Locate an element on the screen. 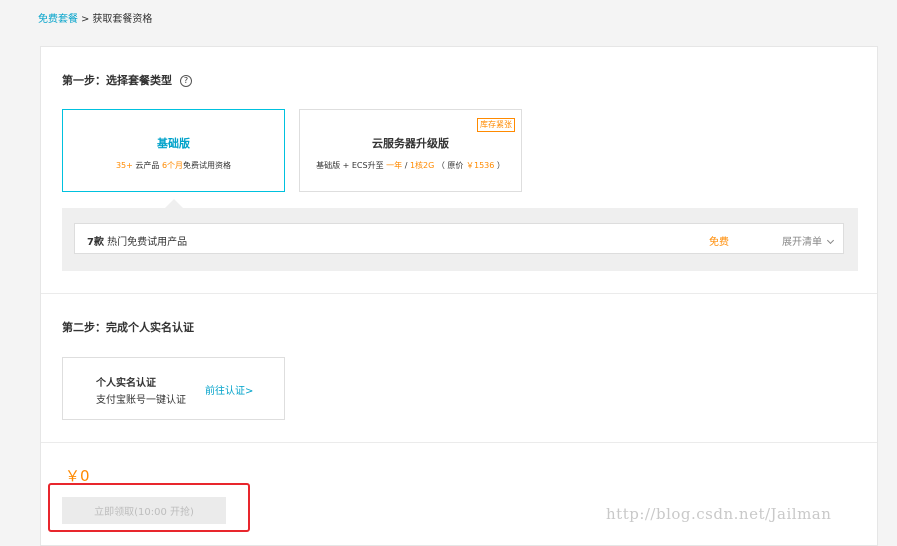 The height and width of the screenshot is (546, 897). plan-basic-count: 35+ is located at coordinates (124, 165).